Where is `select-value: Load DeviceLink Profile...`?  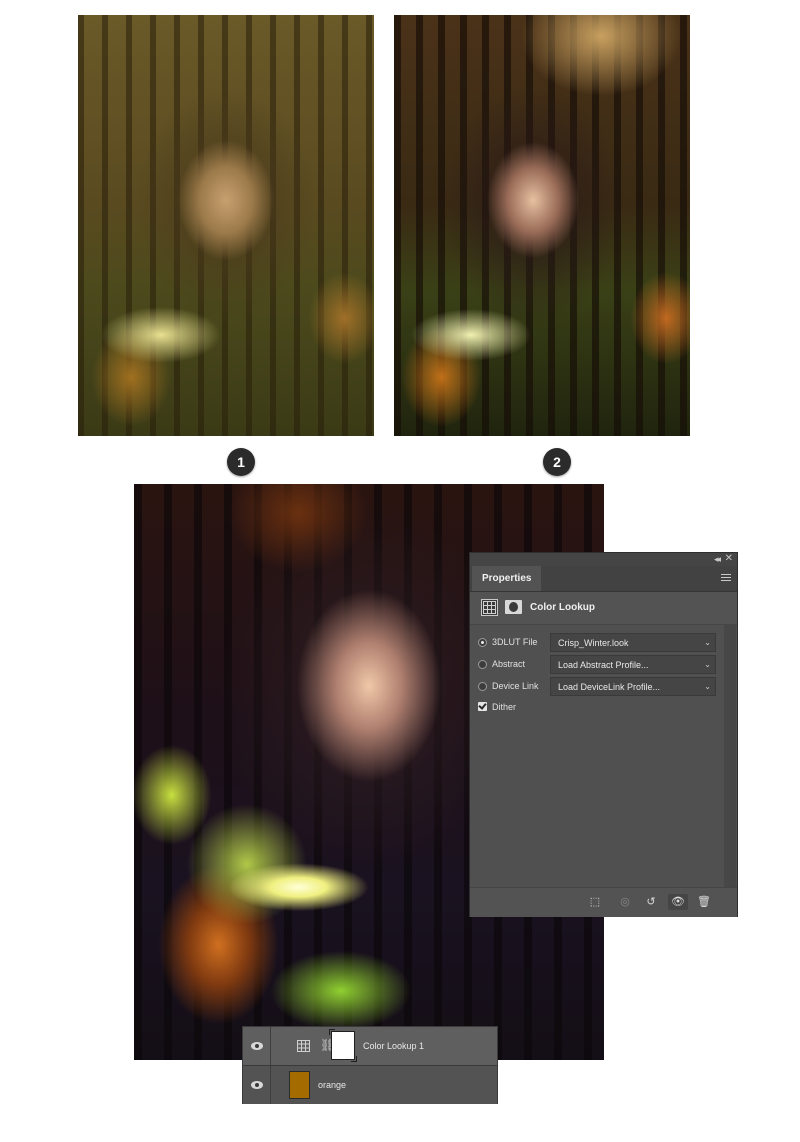
select-value: Load DeviceLink Profile... is located at coordinates (609, 687).